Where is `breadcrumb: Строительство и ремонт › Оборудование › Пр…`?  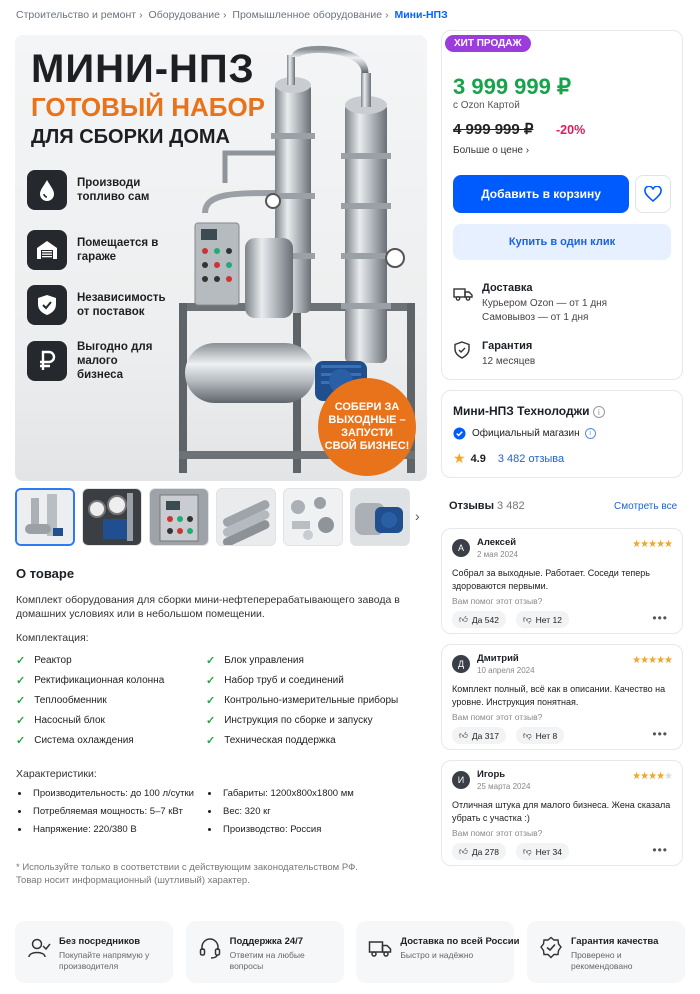
breadcrumb: Строительство и ремонт › Оборудование › Пр… is located at coordinates (232, 15).